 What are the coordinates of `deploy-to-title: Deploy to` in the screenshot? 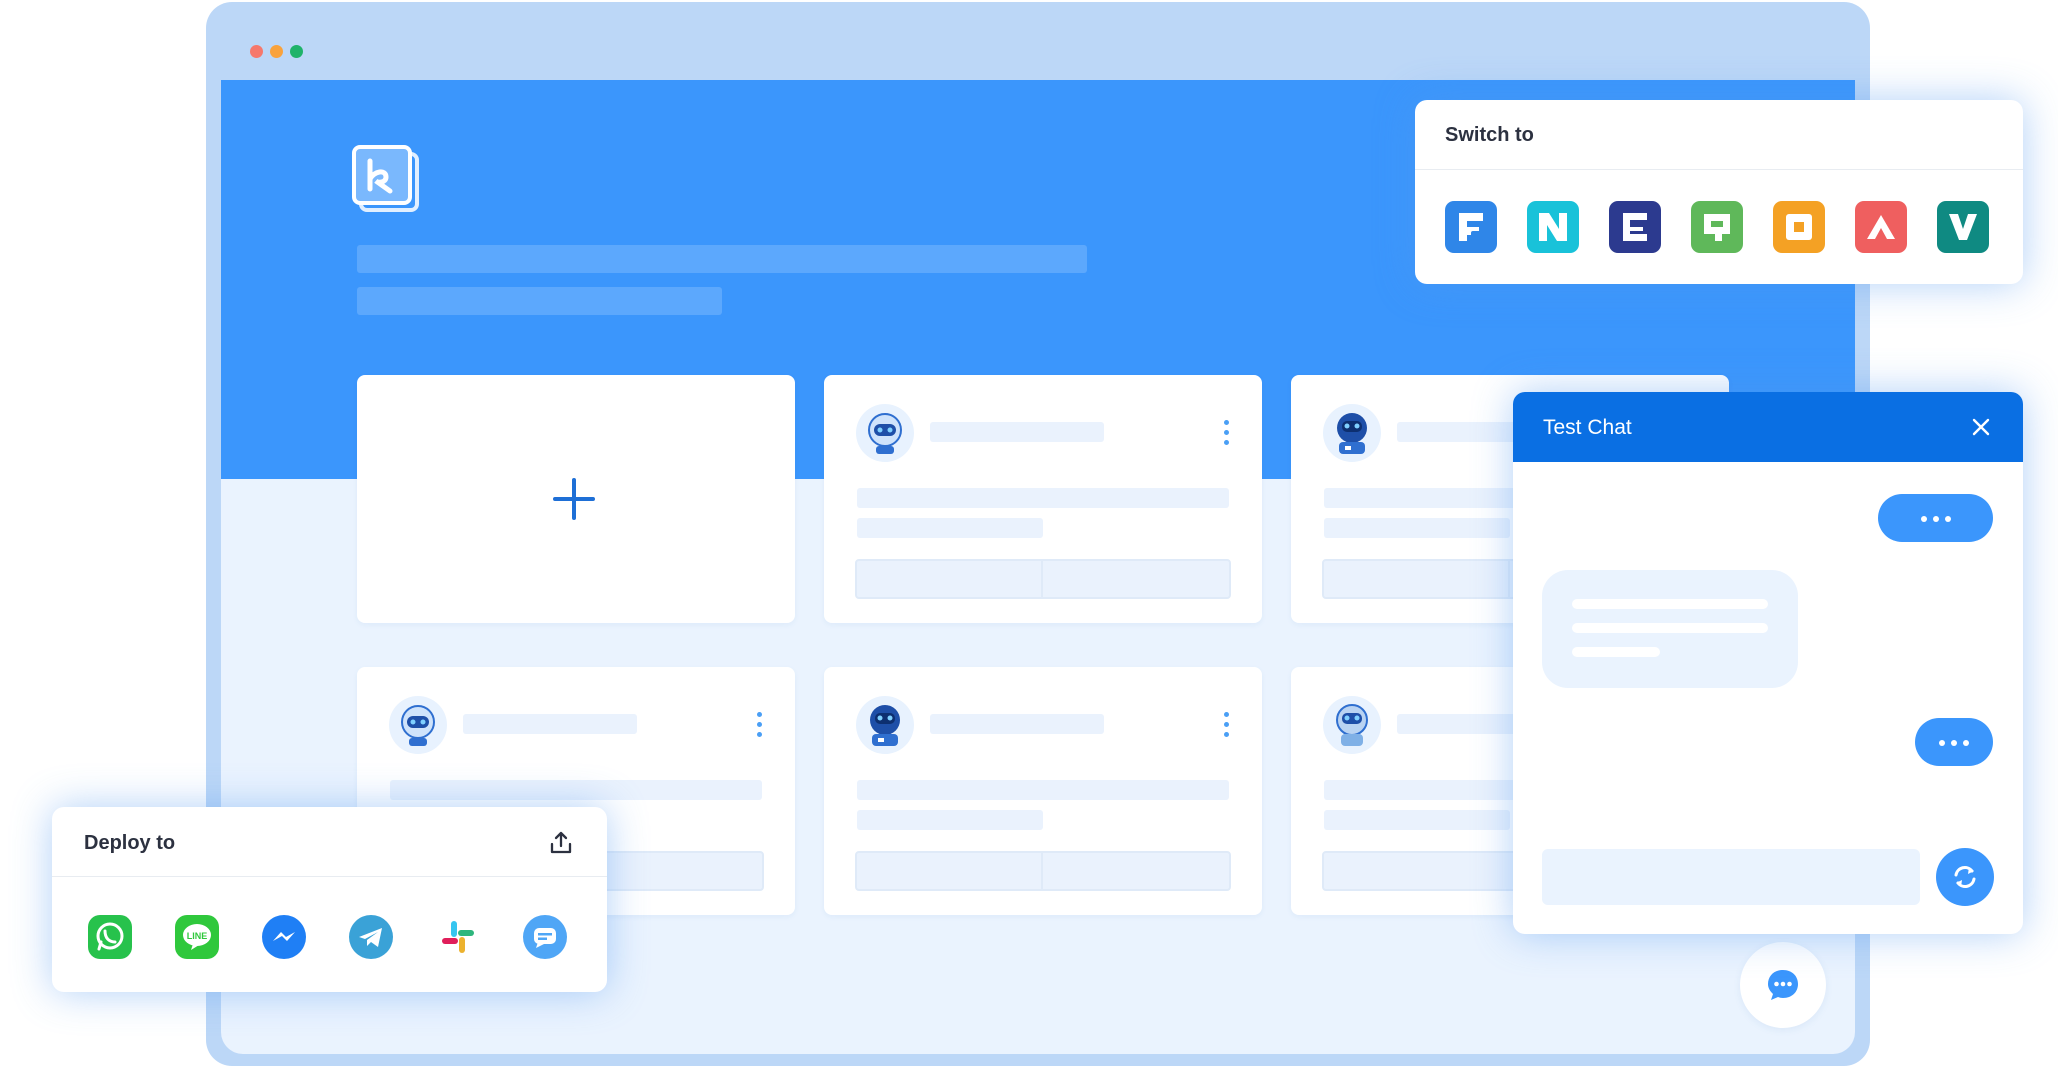 It's located at (130, 843).